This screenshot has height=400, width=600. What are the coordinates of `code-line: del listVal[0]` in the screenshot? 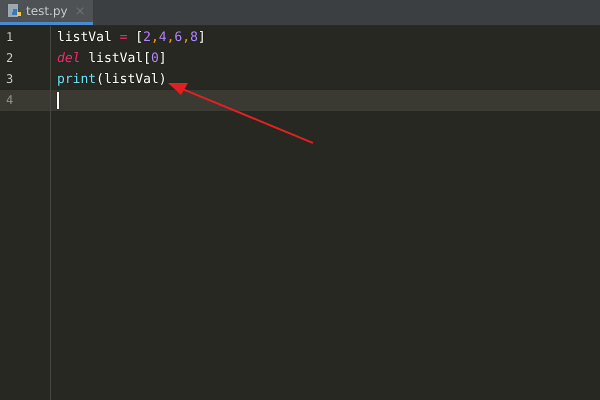 It's located at (112, 59).